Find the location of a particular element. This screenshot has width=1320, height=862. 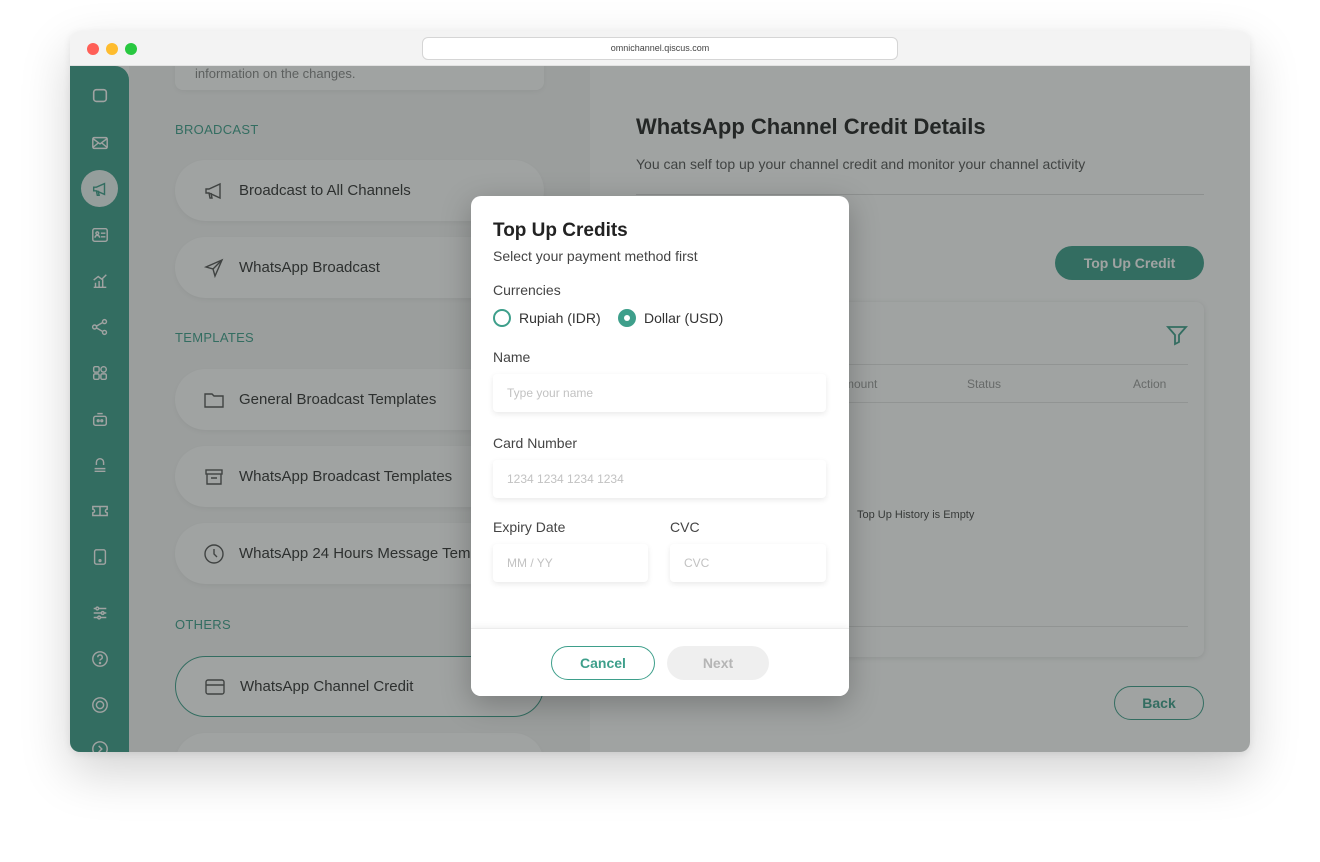

maximize-window-icon is located at coordinates (131, 49).